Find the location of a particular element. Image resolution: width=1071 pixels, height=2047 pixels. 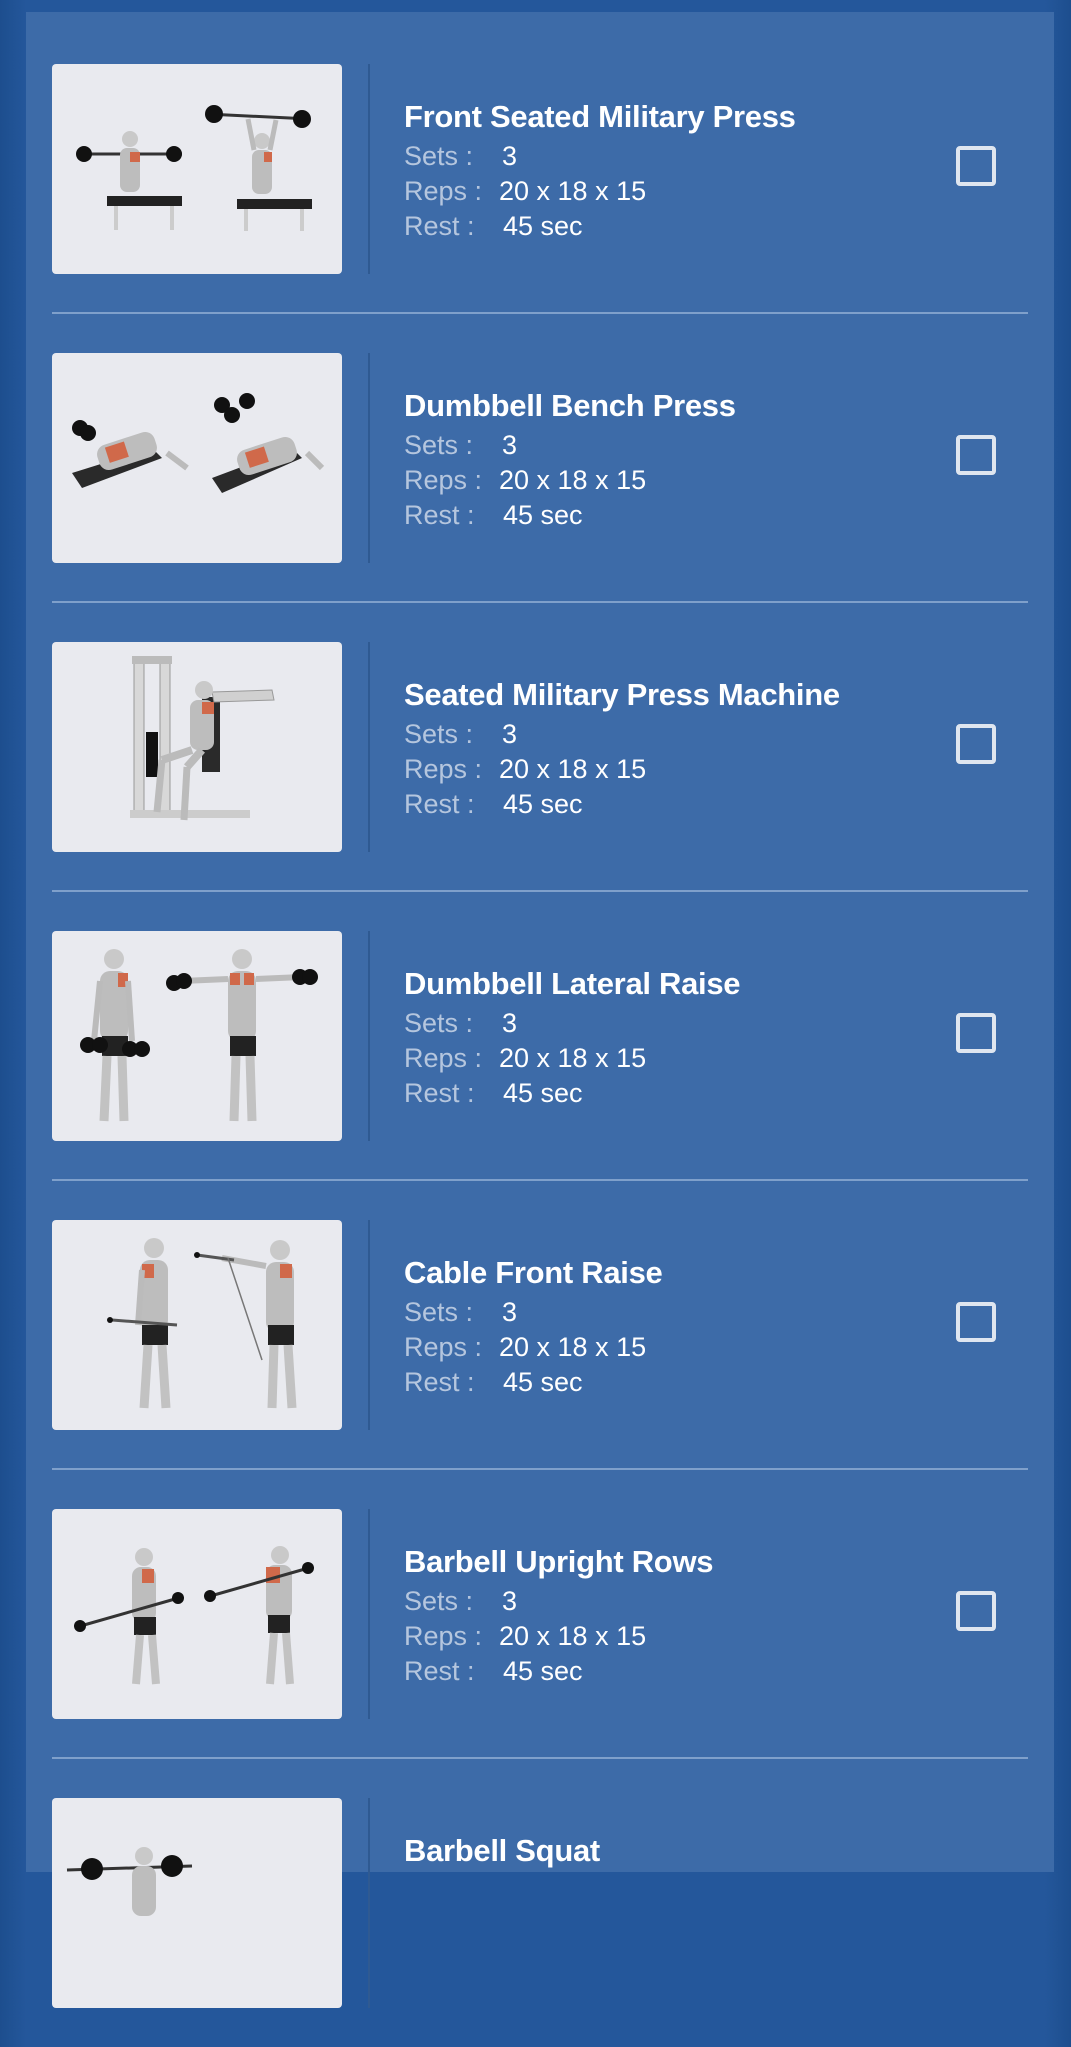

exercise-title: Barbell Squat is located at coordinates (502, 1850).